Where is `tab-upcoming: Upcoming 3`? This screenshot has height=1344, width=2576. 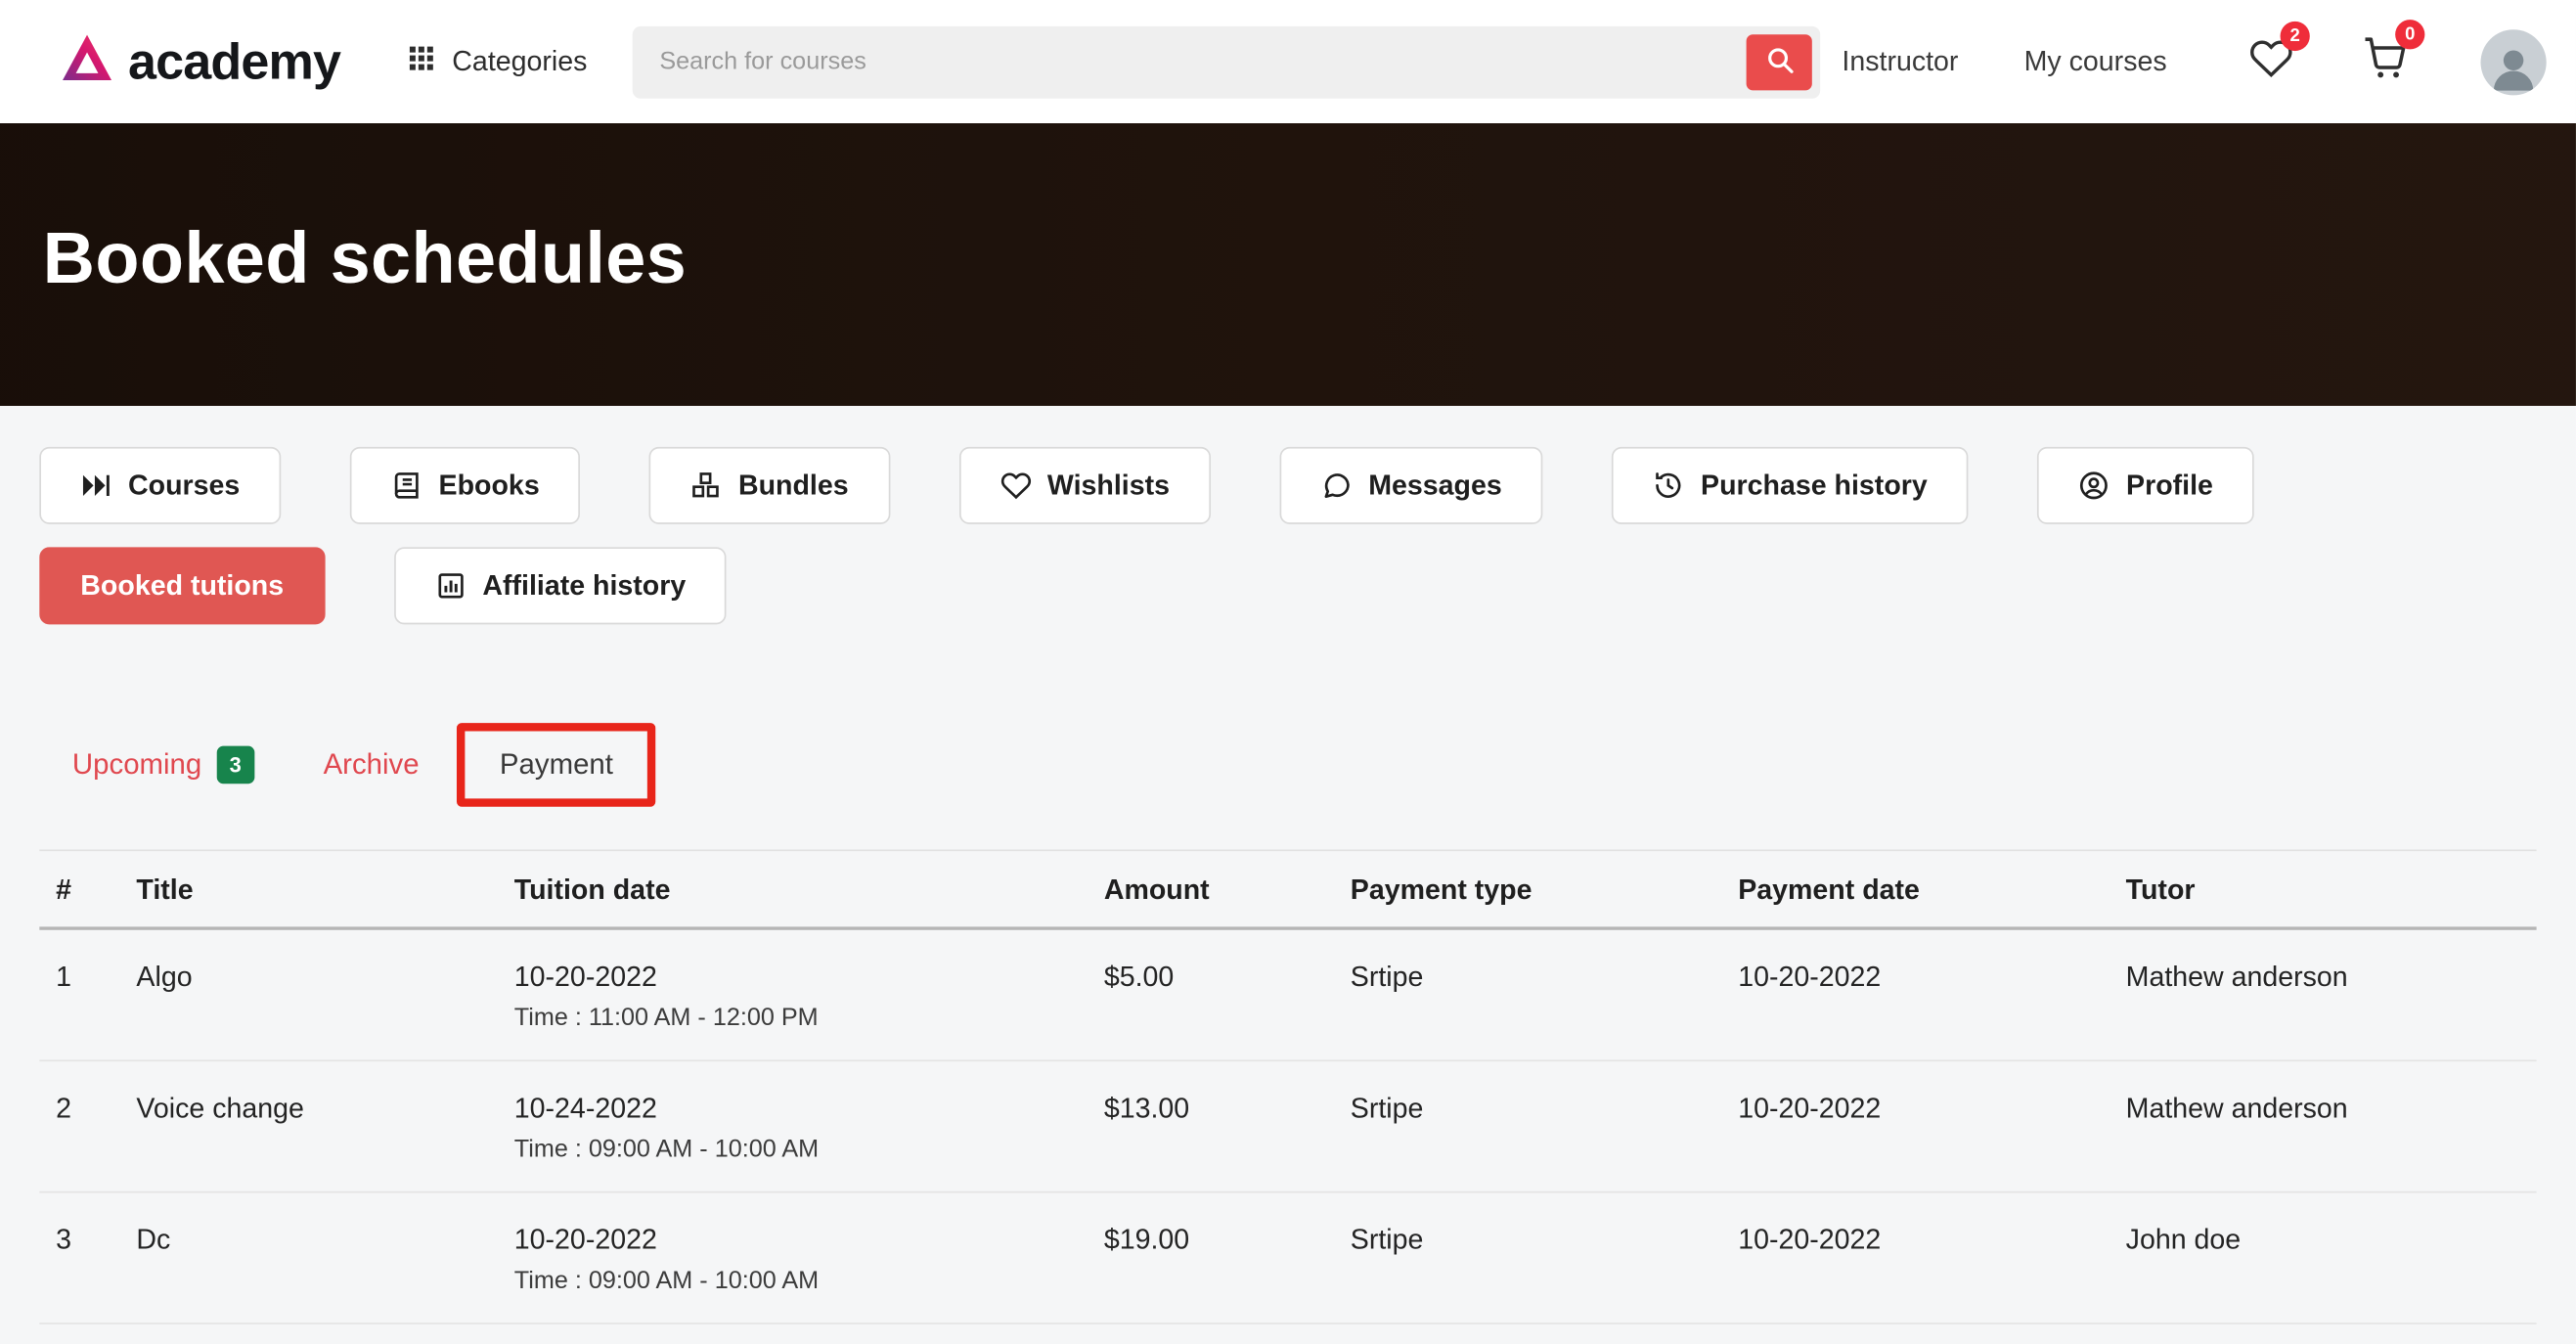
tab-upcoming: Upcoming 3 is located at coordinates (163, 764).